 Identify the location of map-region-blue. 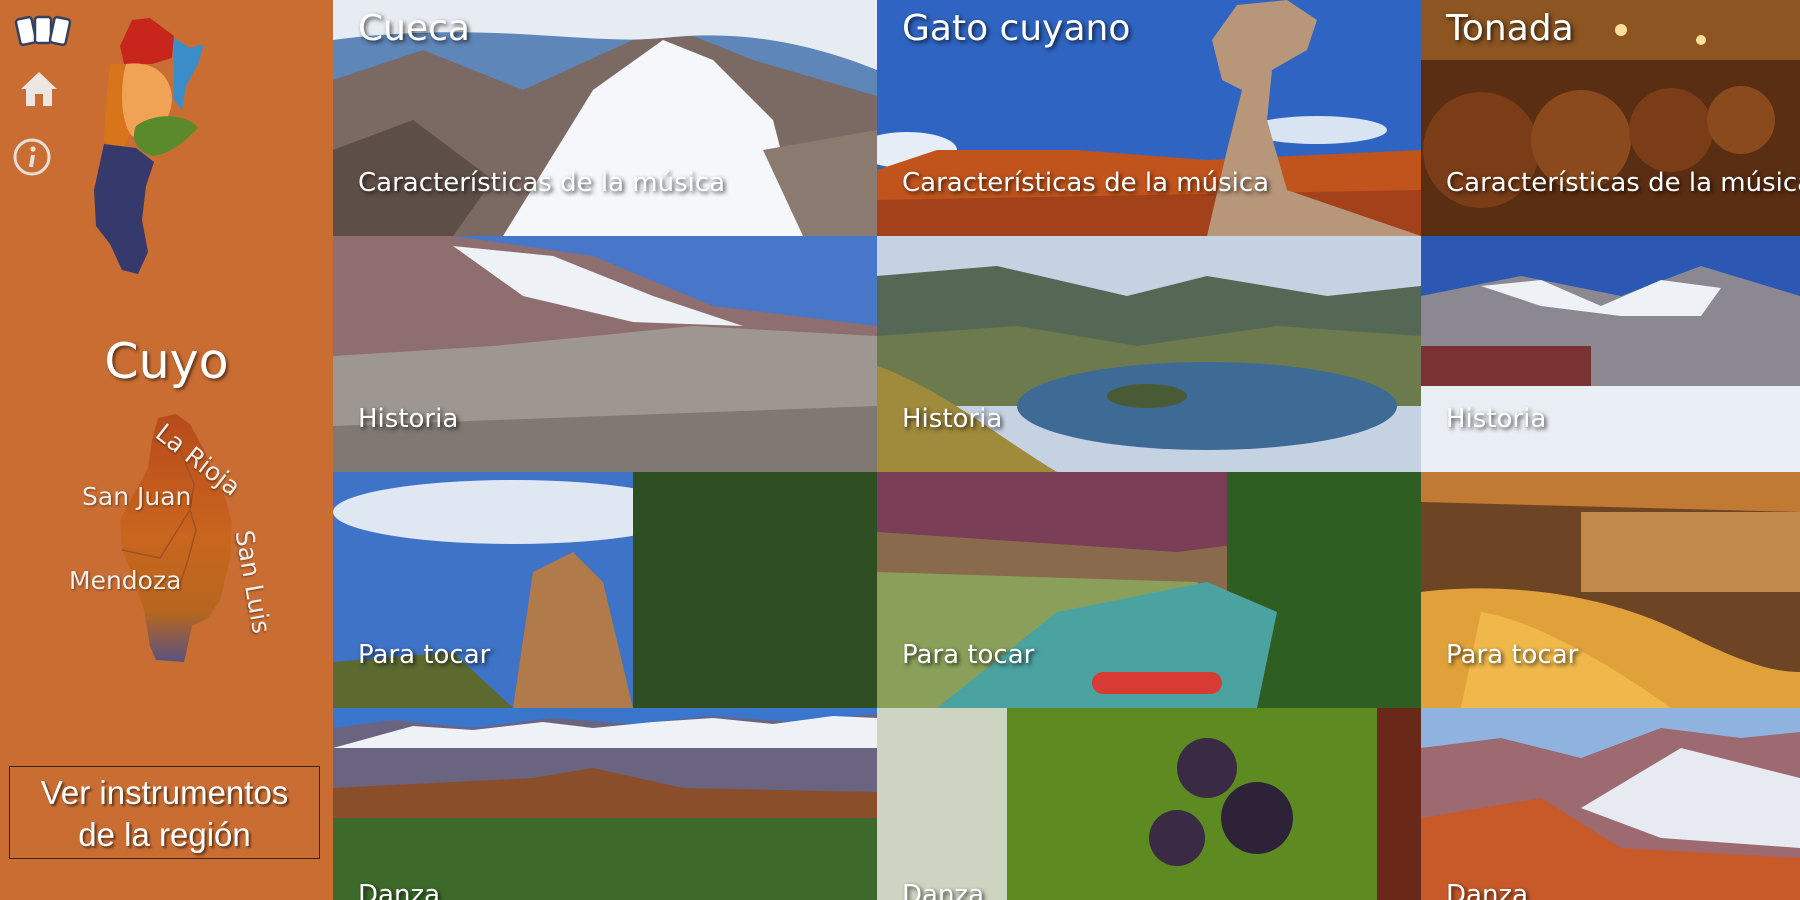
(189, 74).